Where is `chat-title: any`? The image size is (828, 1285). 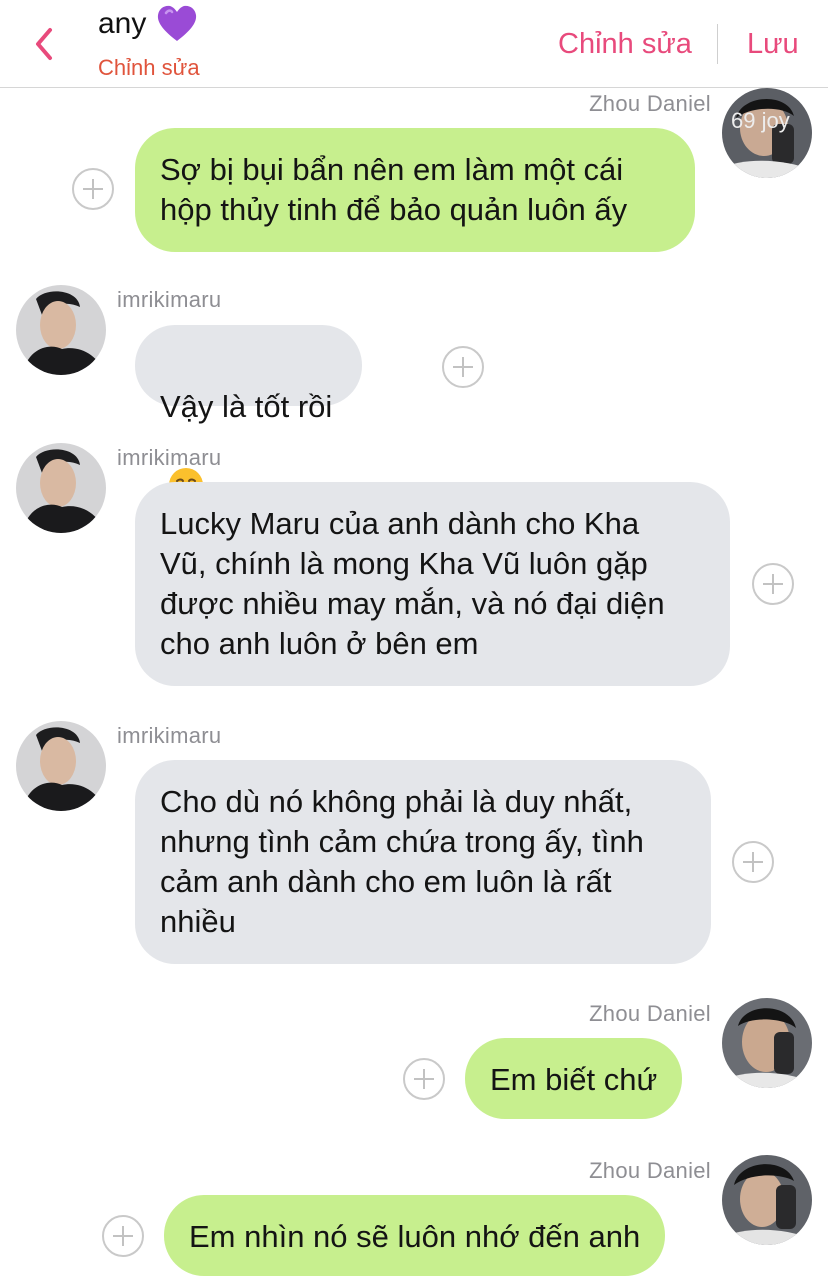 chat-title: any is located at coordinates (148, 24).